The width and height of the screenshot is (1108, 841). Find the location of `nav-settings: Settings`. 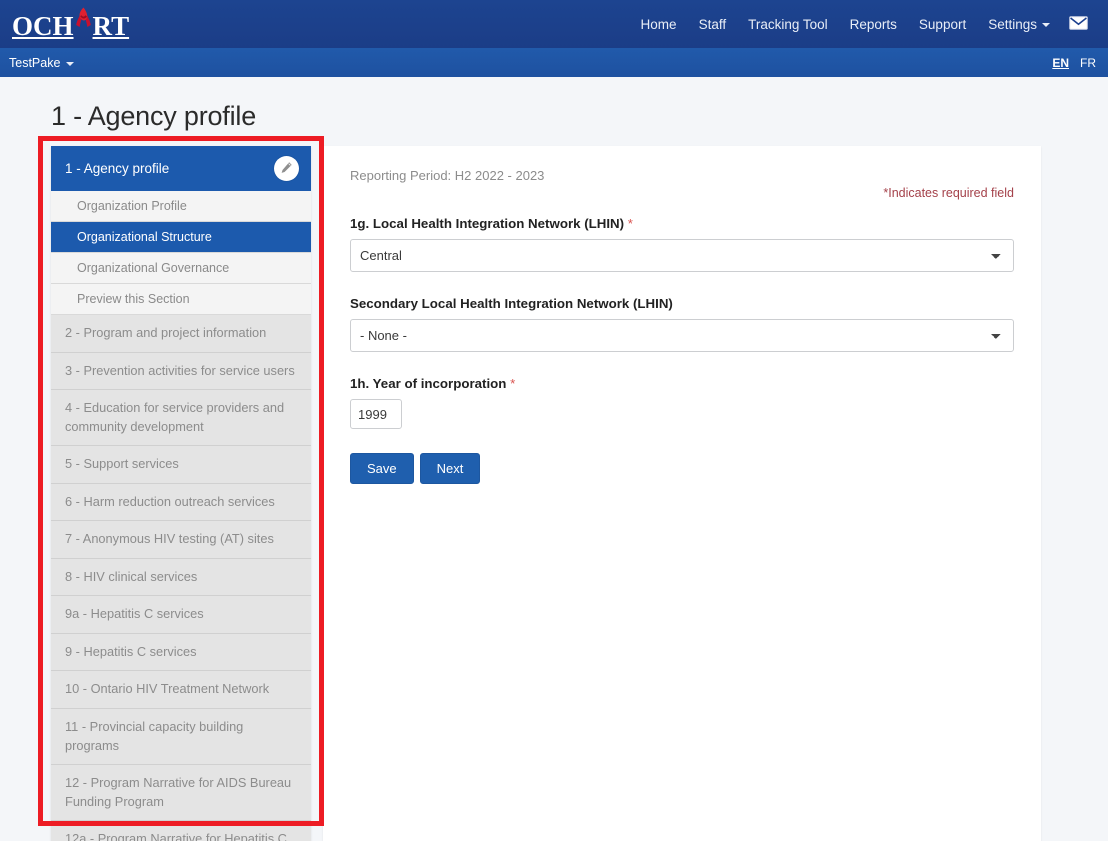

nav-settings: Settings is located at coordinates (1019, 24).